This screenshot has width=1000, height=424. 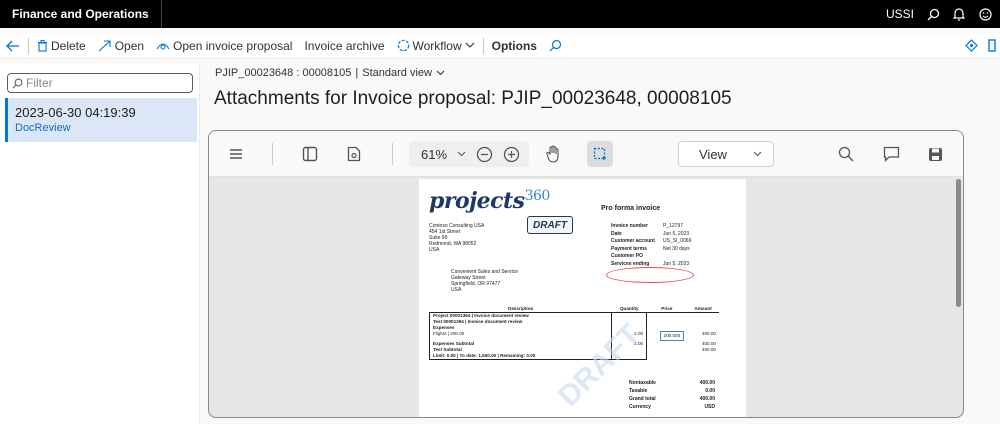 What do you see at coordinates (633, 241) in the screenshot?
I see `meta-label: Customer account` at bounding box center [633, 241].